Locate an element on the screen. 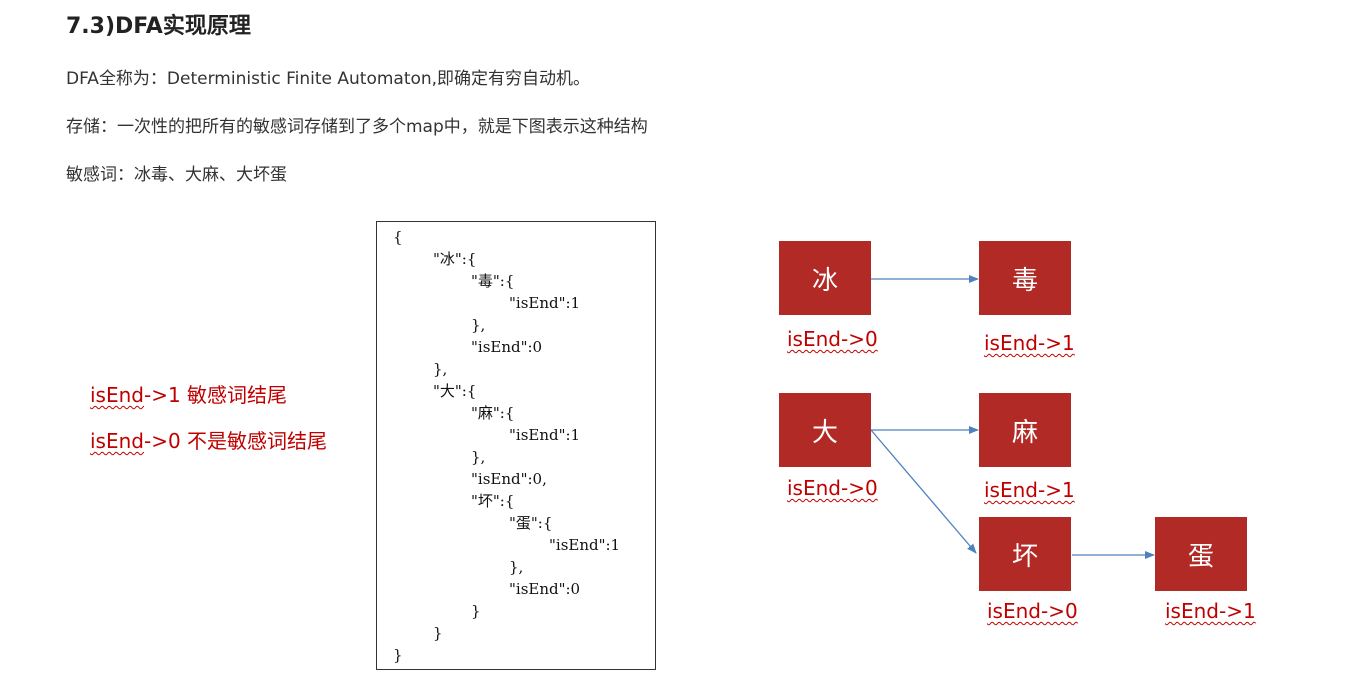  node-huai-label: isEnd->0 is located at coordinates (1032, 611).